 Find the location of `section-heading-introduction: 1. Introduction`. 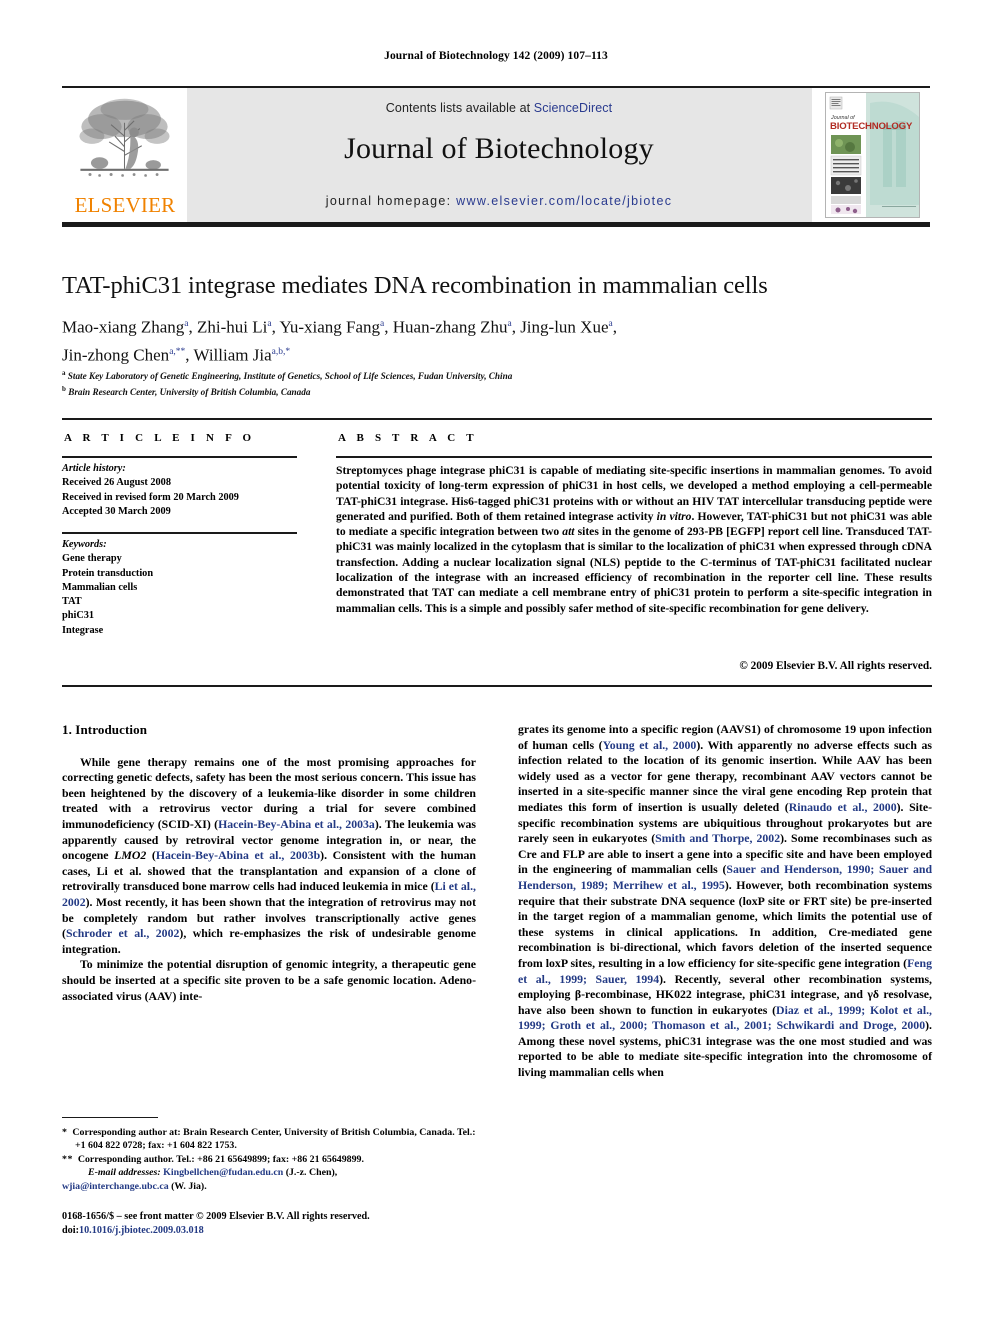

section-heading-introduction: 1. Introduction is located at coordinates (105, 729).